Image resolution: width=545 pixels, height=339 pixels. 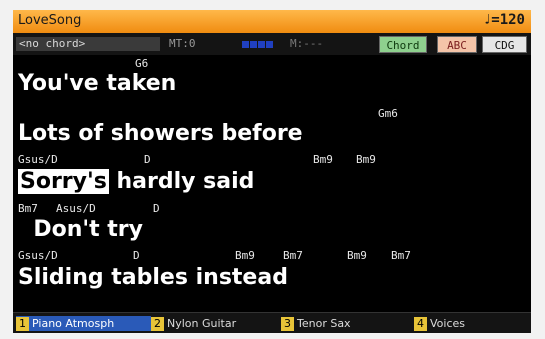 What do you see at coordinates (181, 181) in the screenshot?
I see `lyric-text: hardly said` at bounding box center [181, 181].